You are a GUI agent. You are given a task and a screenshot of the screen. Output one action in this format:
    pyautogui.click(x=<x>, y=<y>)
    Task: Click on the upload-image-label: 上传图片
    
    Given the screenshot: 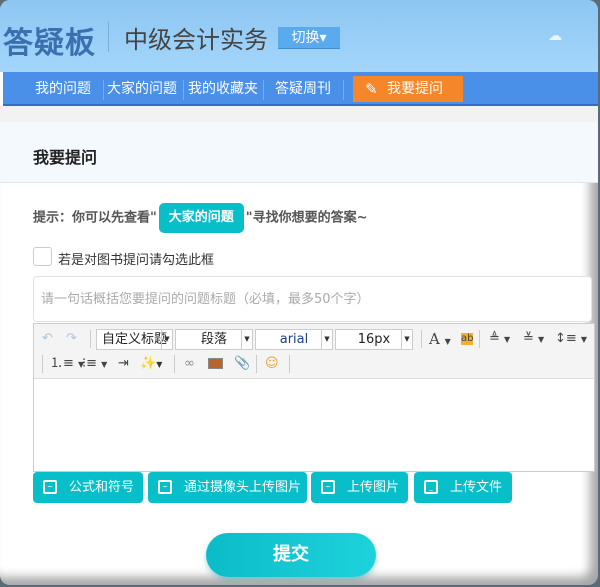 What is the action you would take?
    pyautogui.click(x=373, y=487)
    